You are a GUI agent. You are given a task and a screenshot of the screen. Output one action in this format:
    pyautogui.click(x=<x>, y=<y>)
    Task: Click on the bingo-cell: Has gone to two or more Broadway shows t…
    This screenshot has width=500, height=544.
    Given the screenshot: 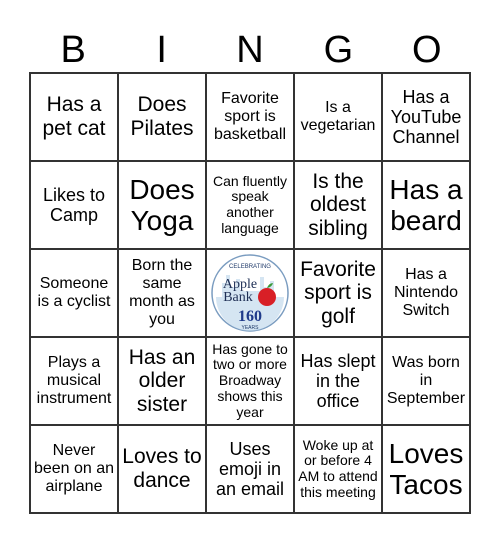 What is the action you would take?
    pyautogui.click(x=250, y=381)
    